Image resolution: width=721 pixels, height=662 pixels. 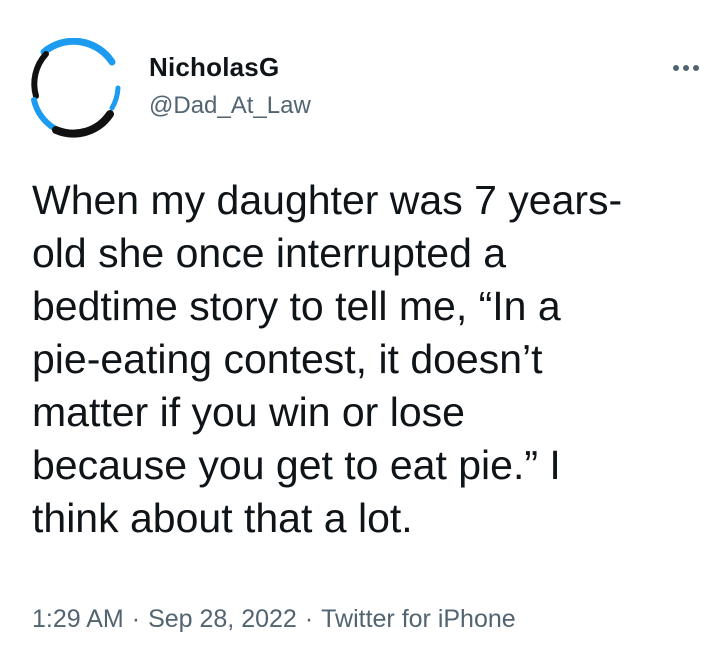 I want to click on avatar-image, so click(x=74, y=88).